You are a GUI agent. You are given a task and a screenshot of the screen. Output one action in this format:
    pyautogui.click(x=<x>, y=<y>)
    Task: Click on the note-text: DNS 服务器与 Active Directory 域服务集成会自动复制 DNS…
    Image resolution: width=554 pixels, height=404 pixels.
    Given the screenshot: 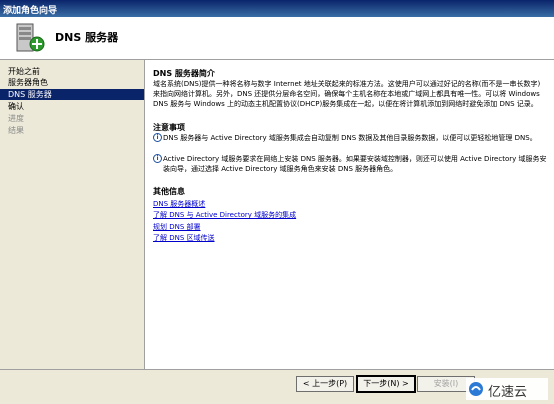 What is the action you would take?
    pyautogui.click(x=350, y=138)
    